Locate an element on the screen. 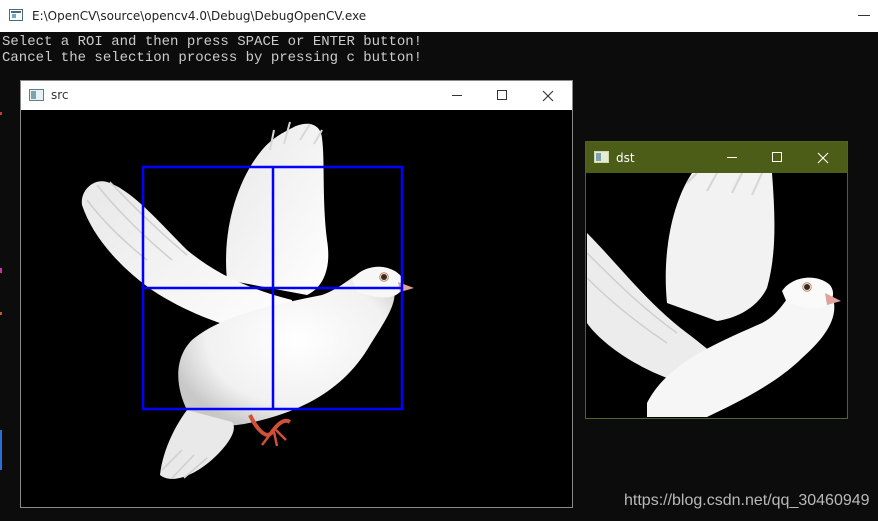 This screenshot has height=521, width=878. src-close-button is located at coordinates (547, 95).